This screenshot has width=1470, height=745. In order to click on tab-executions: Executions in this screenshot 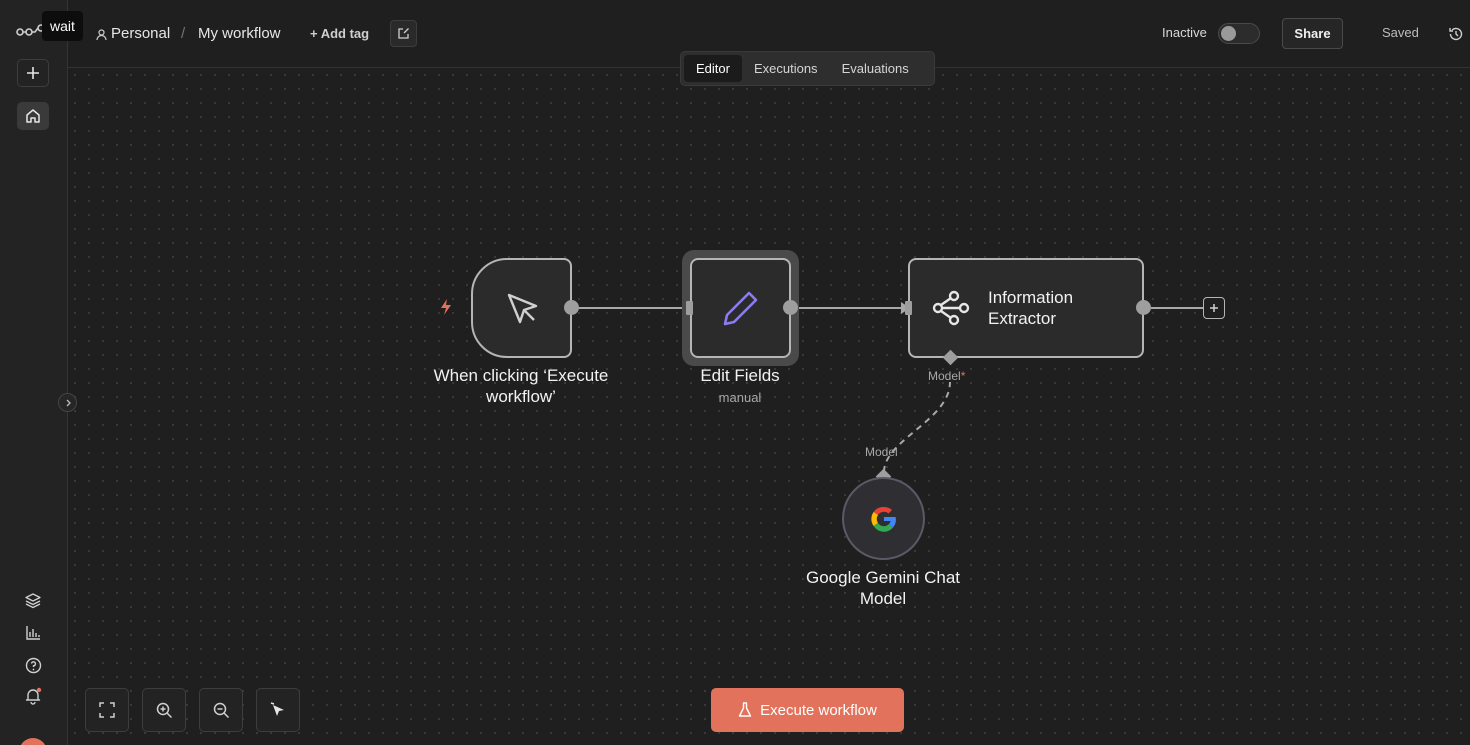, I will do `click(786, 68)`.